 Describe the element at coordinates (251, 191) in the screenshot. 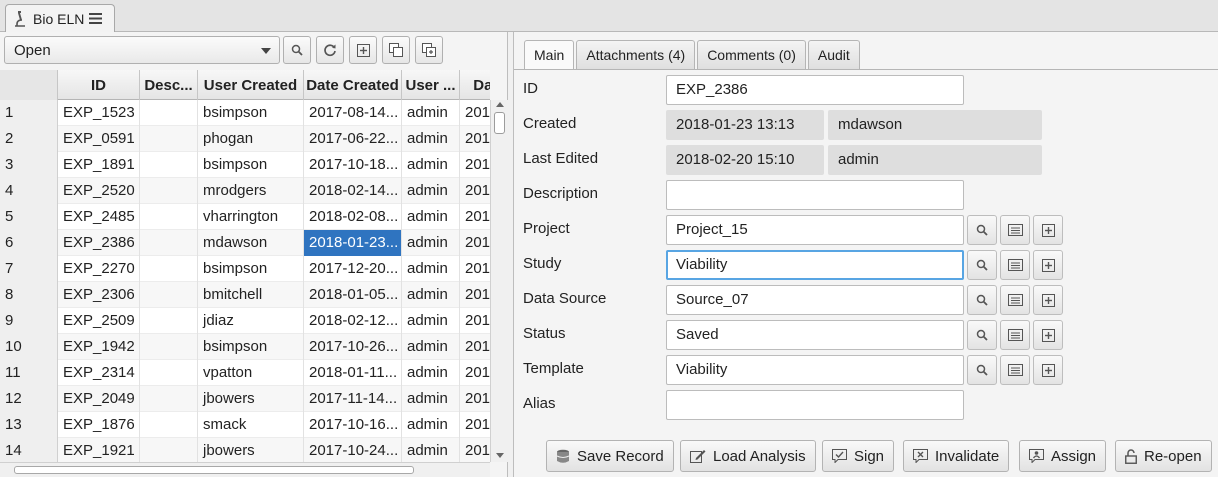

I see `cell-user-created: mrodgers` at that location.